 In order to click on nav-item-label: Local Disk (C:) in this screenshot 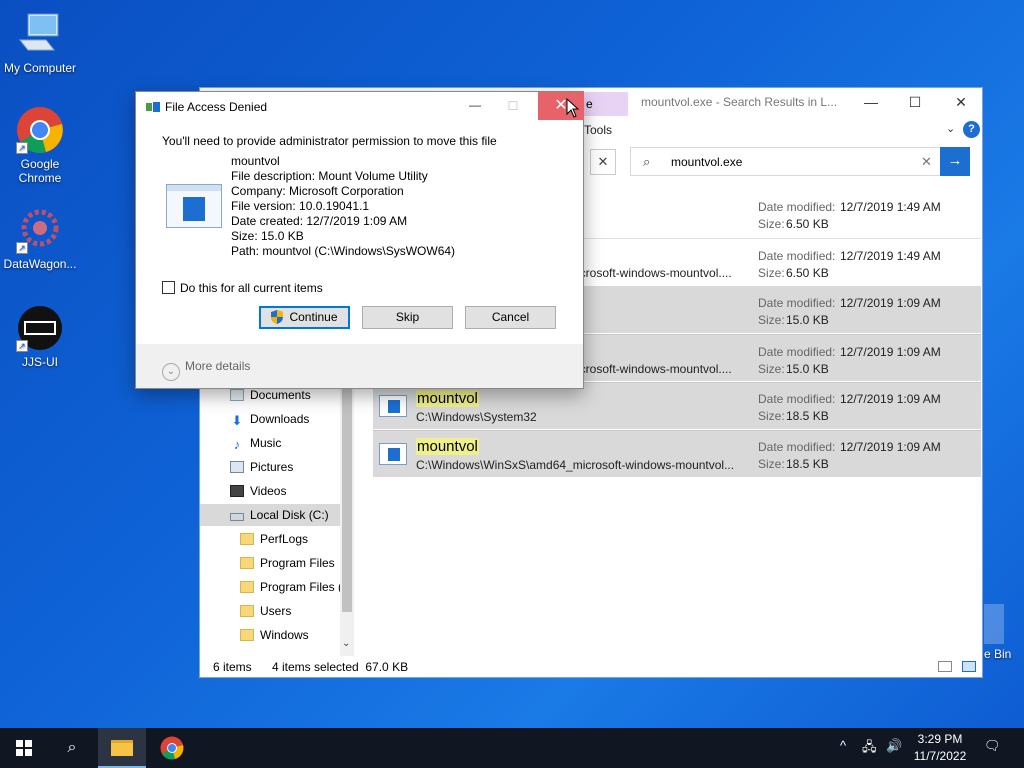, I will do `click(289, 515)`.